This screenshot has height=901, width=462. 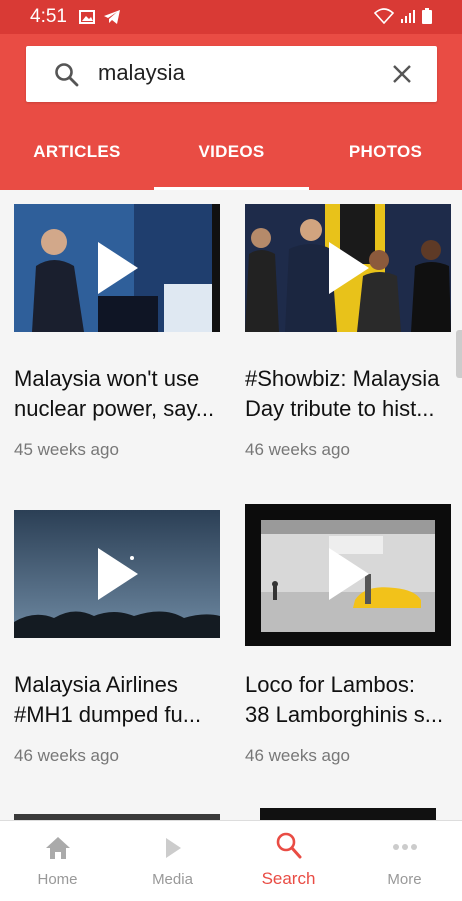 I want to click on tab-videos: VIDEOS, so click(x=231, y=152).